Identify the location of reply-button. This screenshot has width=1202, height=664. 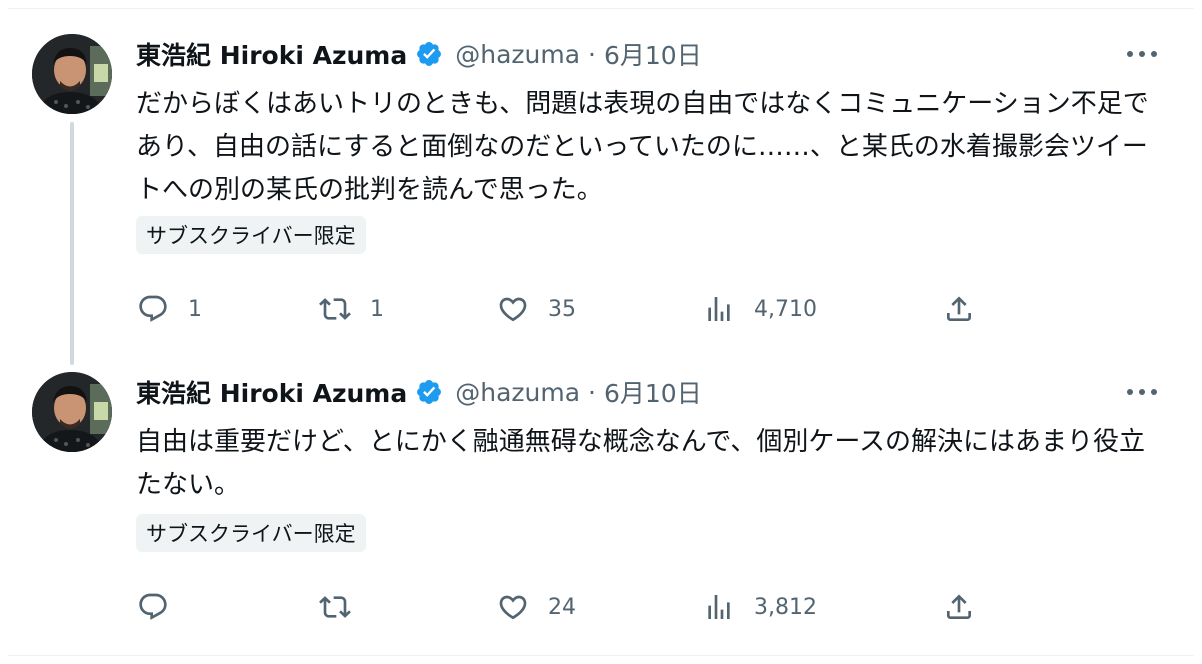
(162, 607).